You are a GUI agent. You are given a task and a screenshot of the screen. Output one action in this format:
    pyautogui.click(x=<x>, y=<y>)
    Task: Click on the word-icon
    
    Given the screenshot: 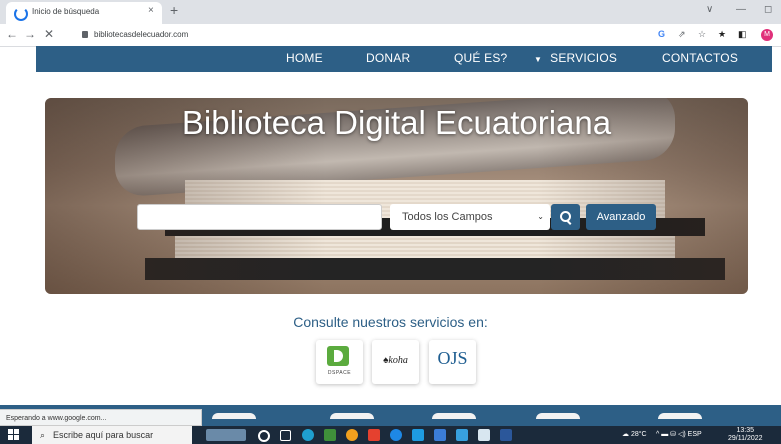 What is the action you would take?
    pyautogui.click(x=506, y=435)
    